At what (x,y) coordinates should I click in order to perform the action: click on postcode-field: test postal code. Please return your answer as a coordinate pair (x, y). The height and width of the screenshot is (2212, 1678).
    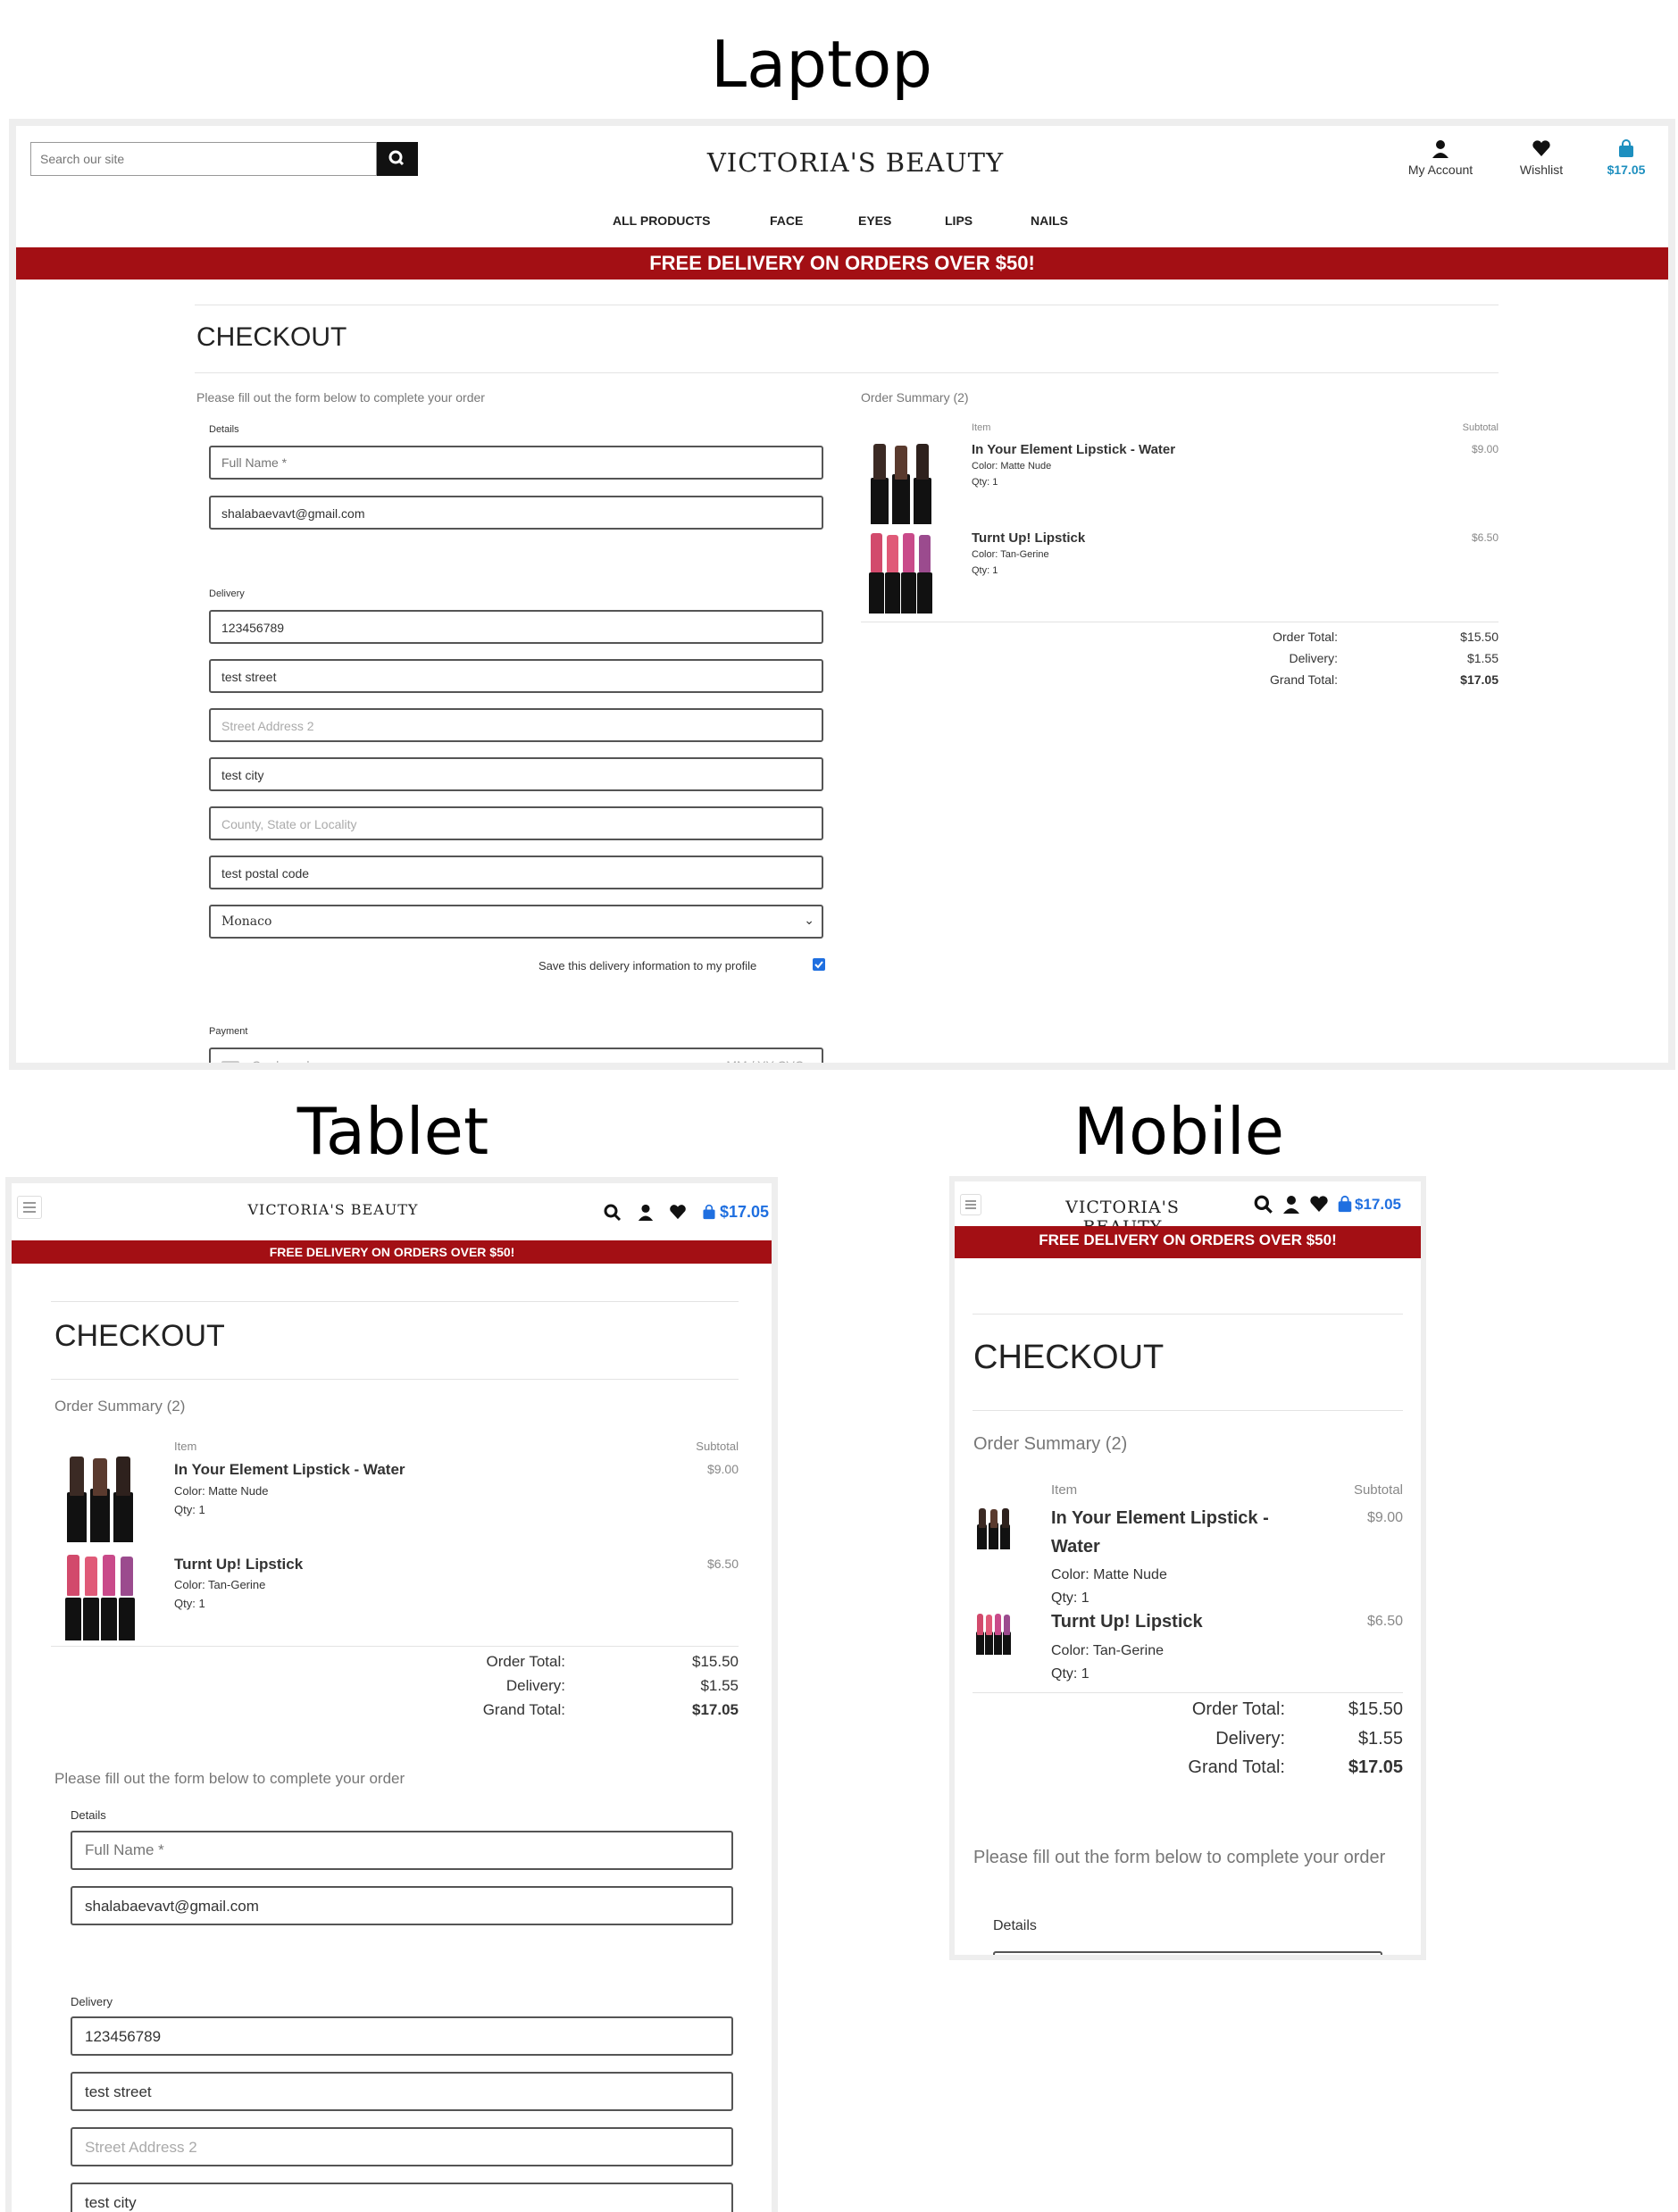
    Looking at the image, I should click on (516, 872).